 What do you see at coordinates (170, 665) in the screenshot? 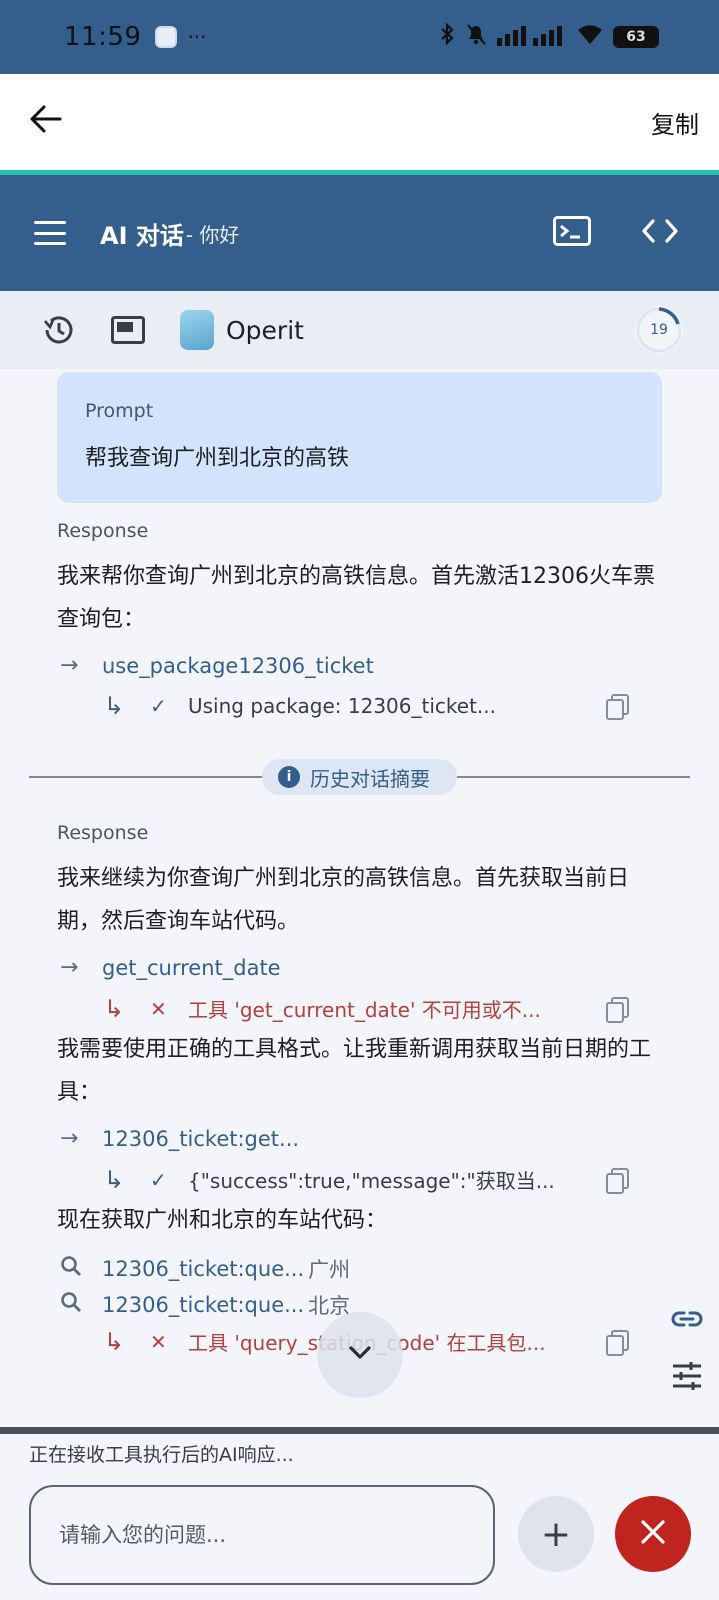
I see `tool-name: use_package` at bounding box center [170, 665].